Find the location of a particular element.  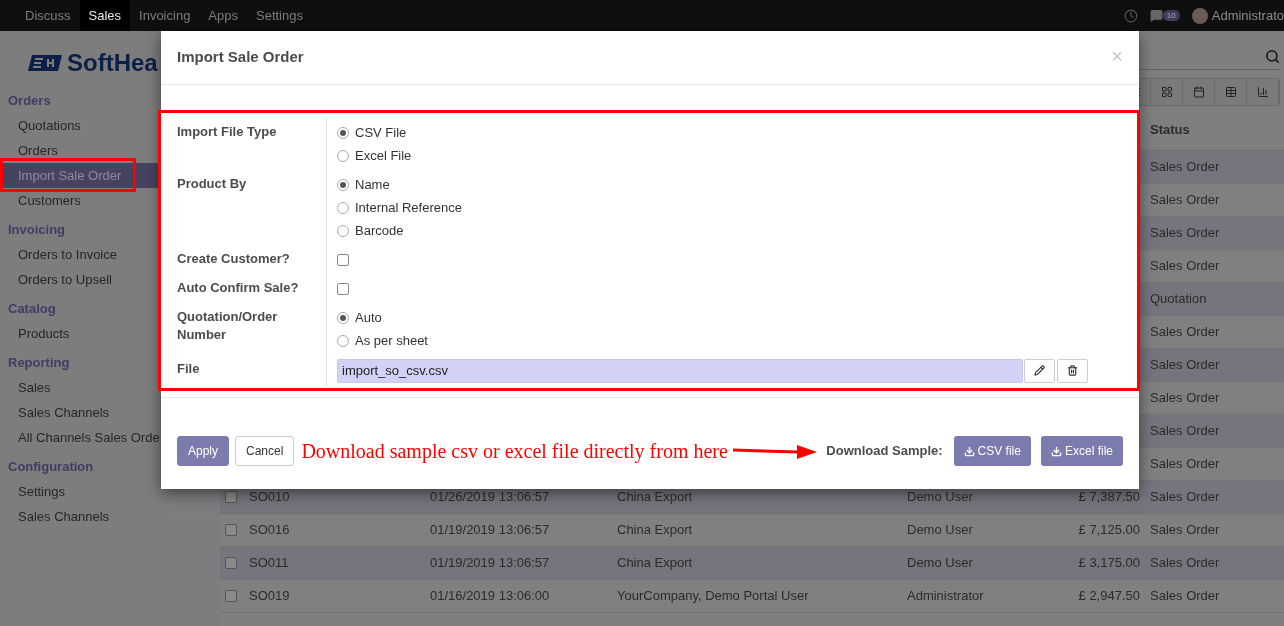

order-total: £ 3,175.00 is located at coordinates (1109, 563).